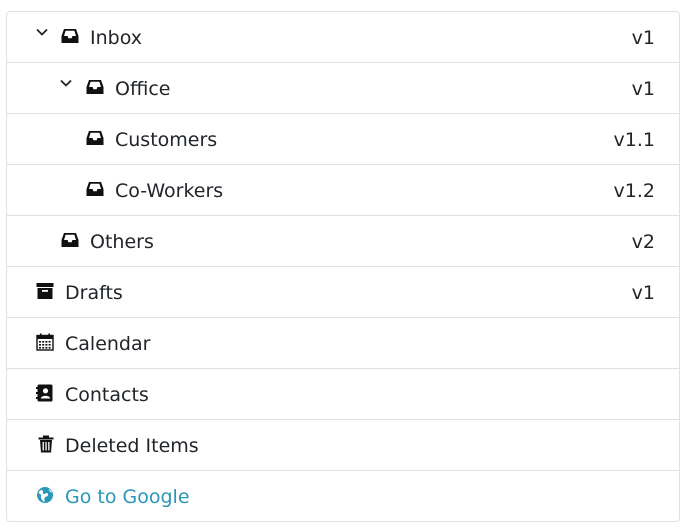 The width and height of the screenshot is (687, 528). What do you see at coordinates (343, 292) in the screenshot?
I see `tree-item-drafts: Drafts v1` at bounding box center [343, 292].